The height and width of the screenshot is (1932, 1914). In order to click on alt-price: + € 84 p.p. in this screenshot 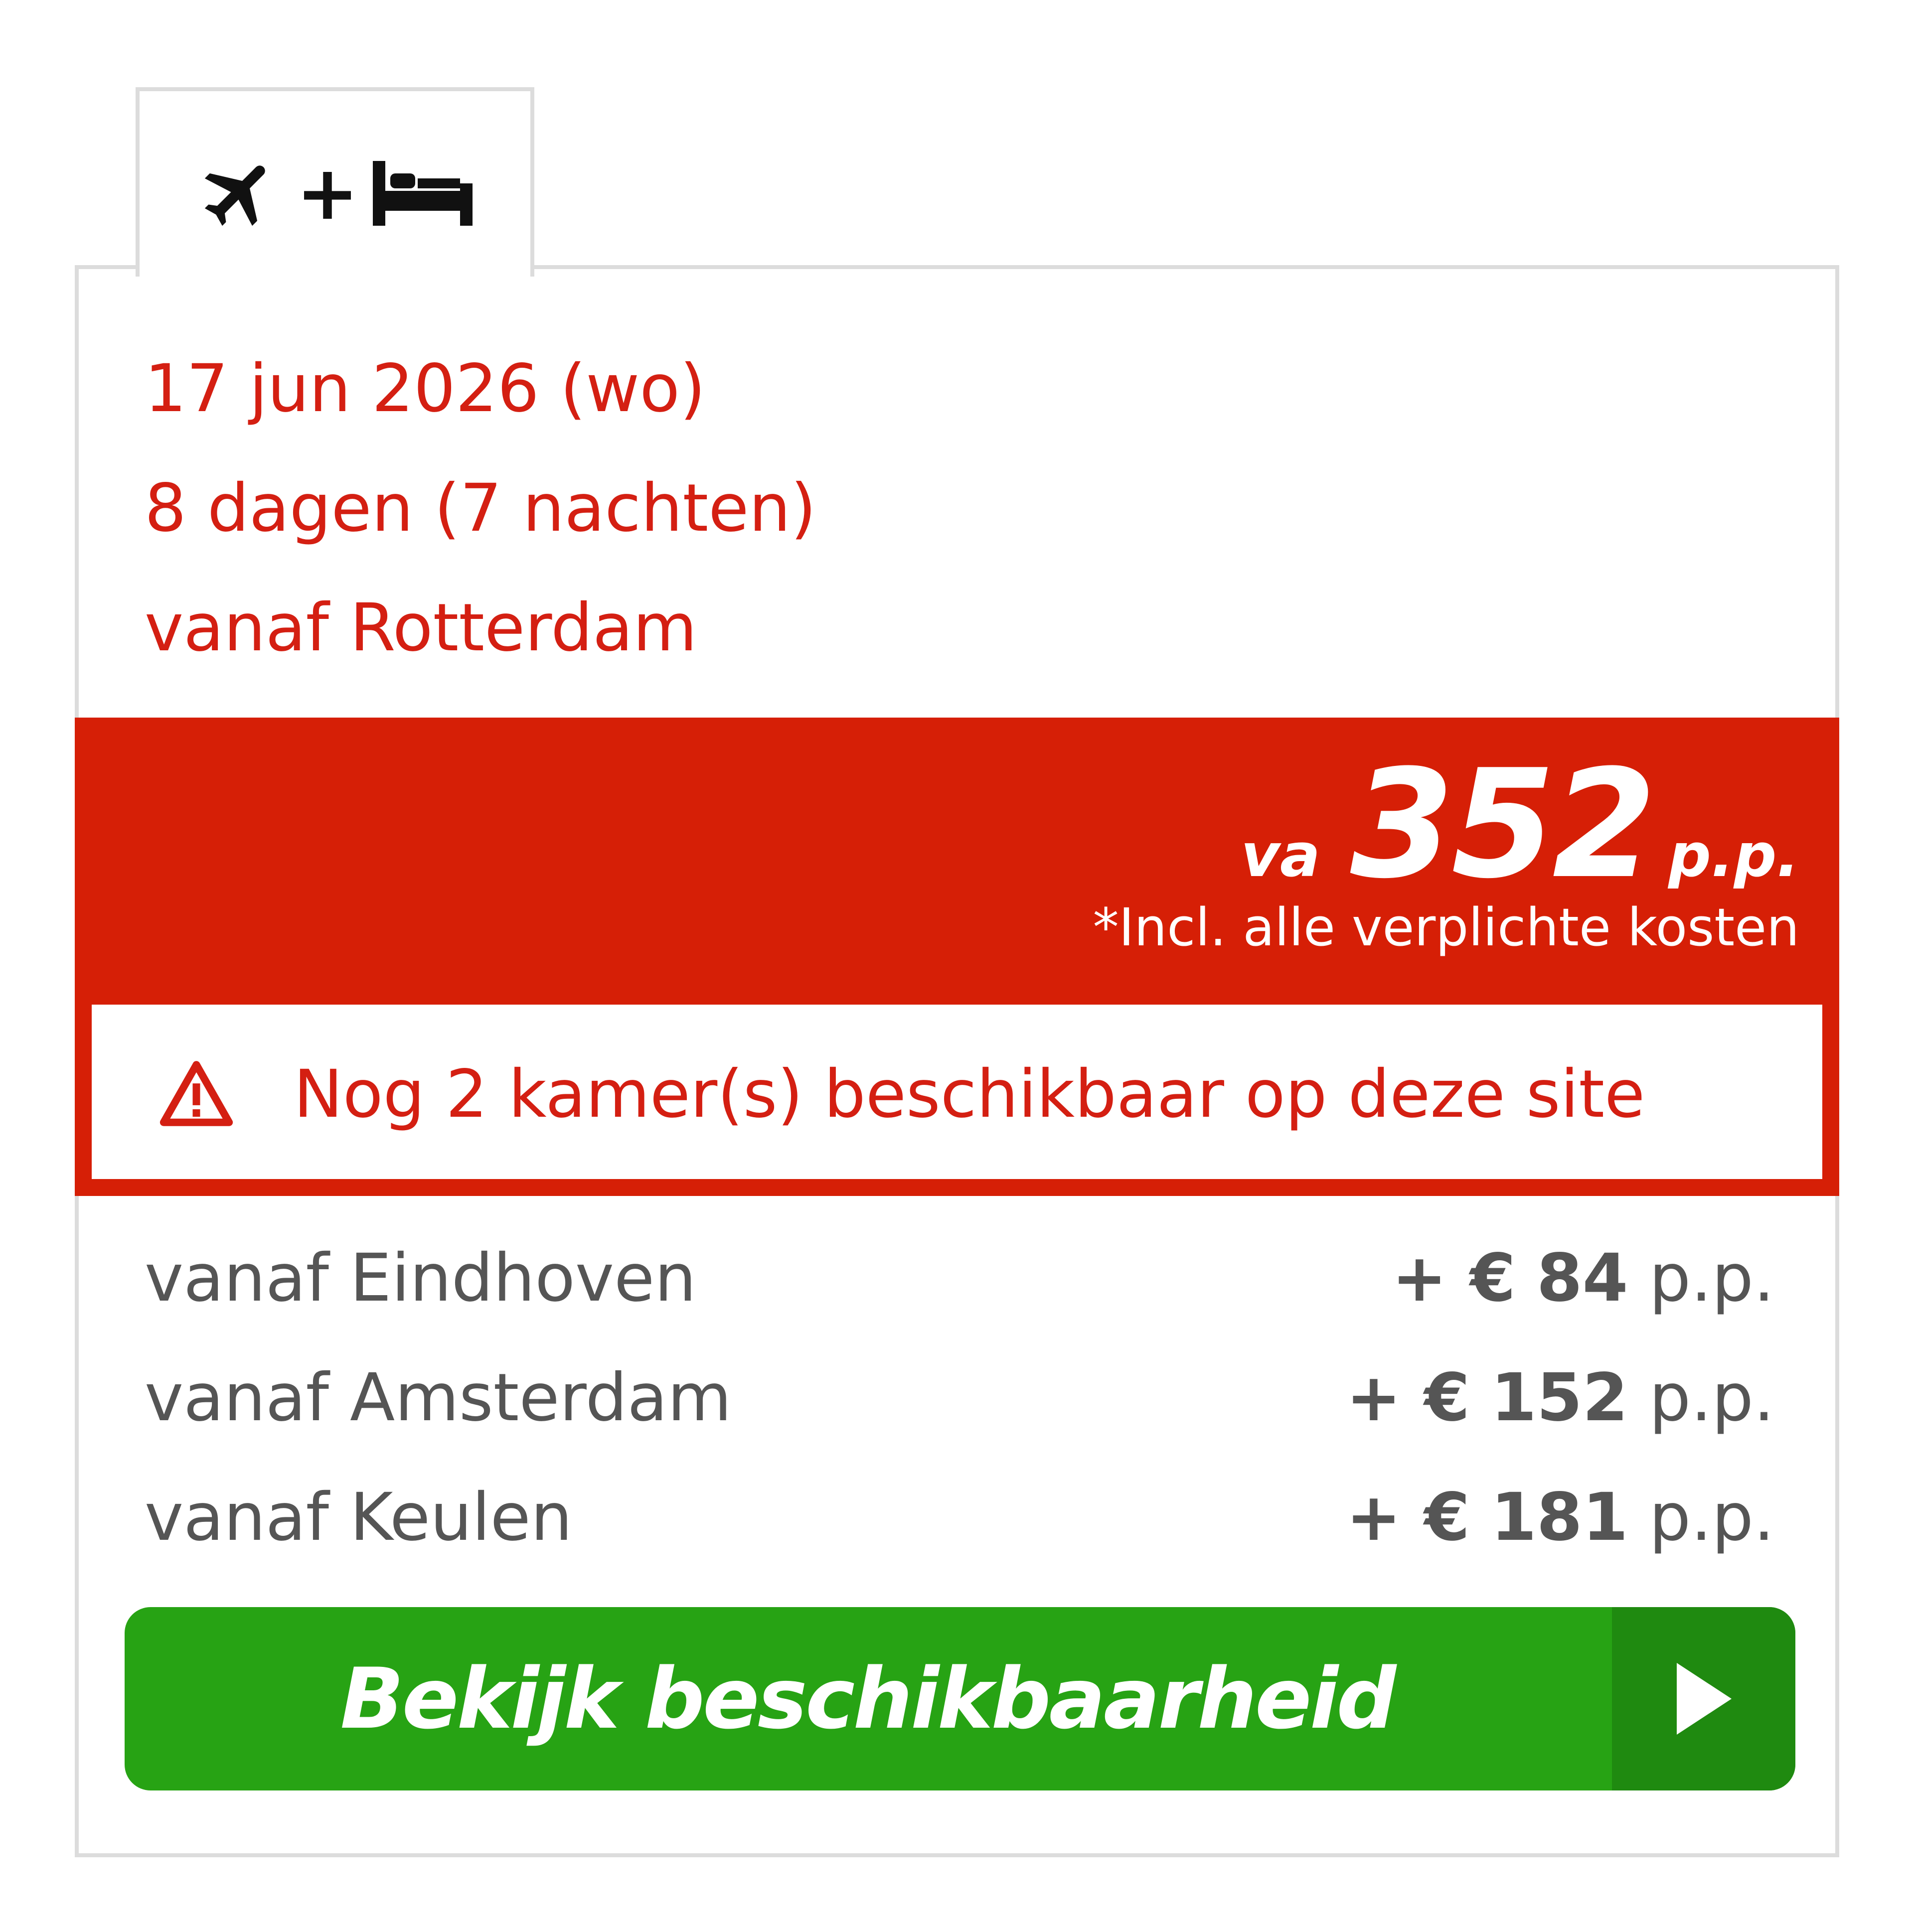, I will do `click(1583, 1278)`.